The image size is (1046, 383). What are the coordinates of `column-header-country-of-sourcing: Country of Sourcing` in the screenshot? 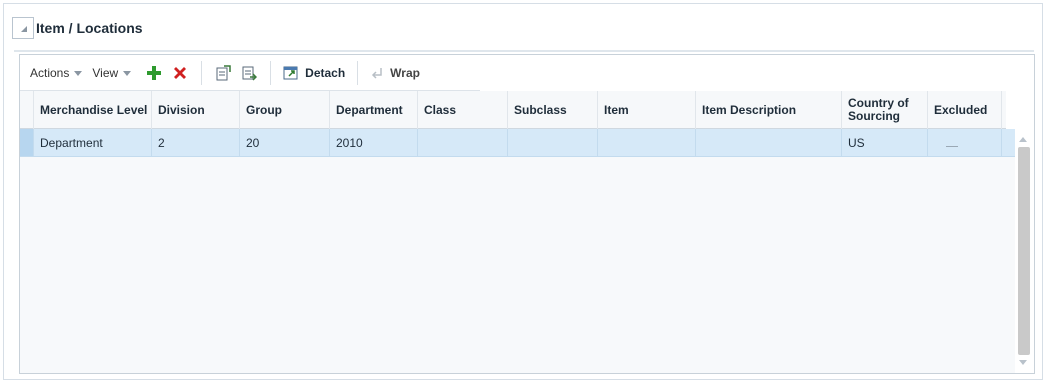 It's located at (885, 110).